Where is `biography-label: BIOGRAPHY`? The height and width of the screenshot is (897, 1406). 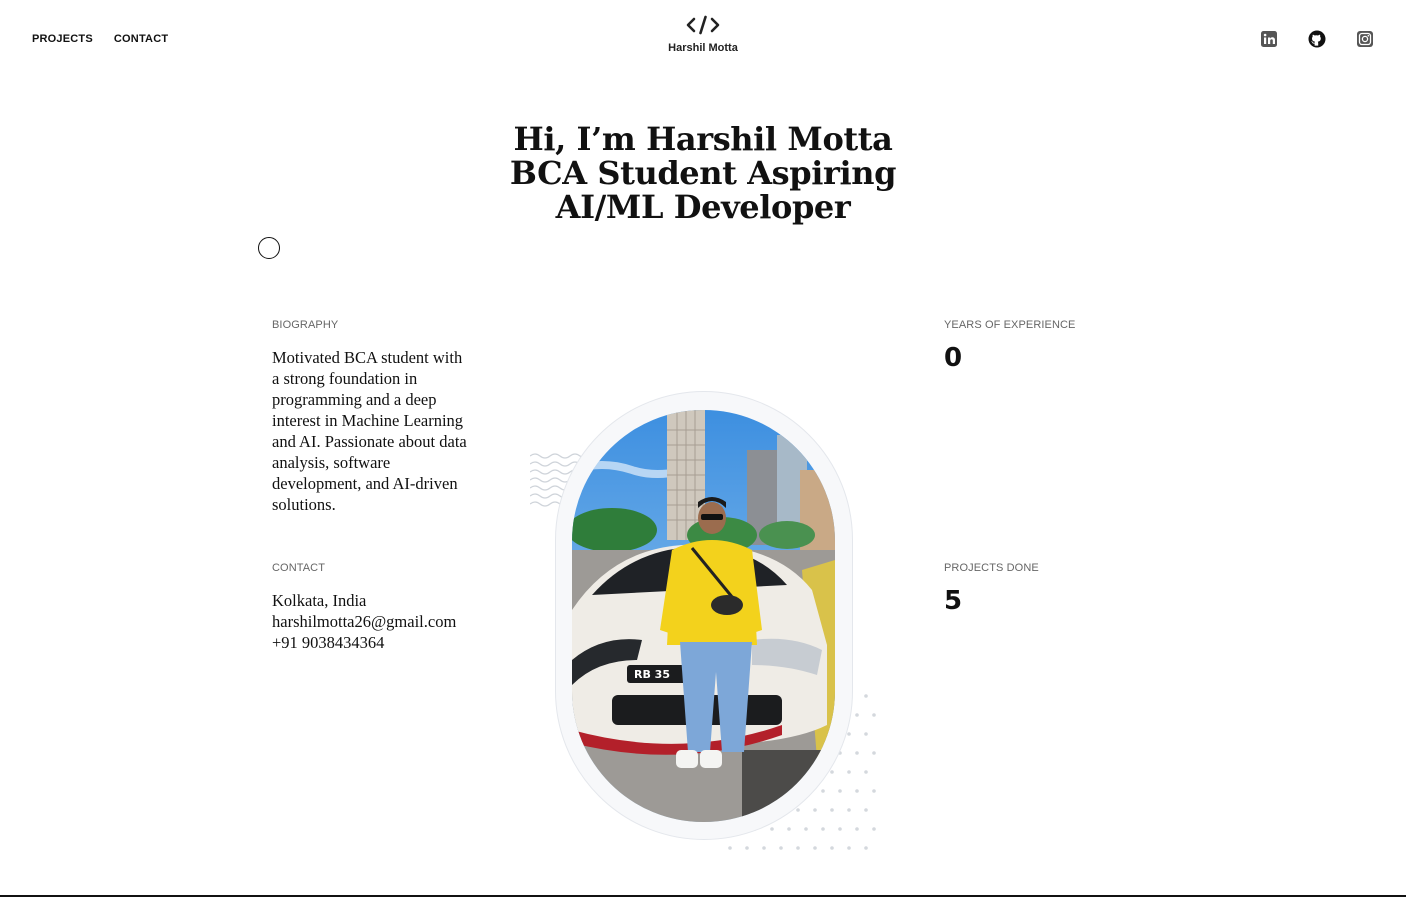 biography-label: BIOGRAPHY is located at coordinates (305, 325).